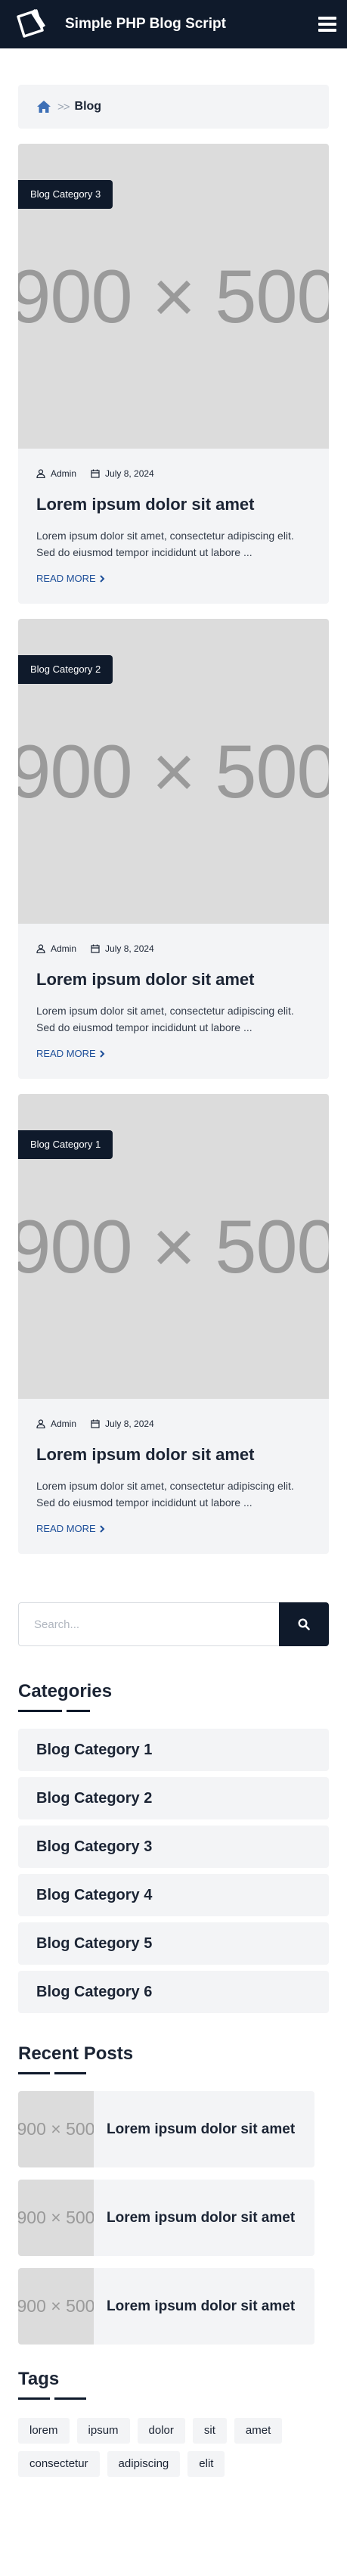  Describe the element at coordinates (161, 2431) in the screenshot. I see `tag: dolor` at that location.